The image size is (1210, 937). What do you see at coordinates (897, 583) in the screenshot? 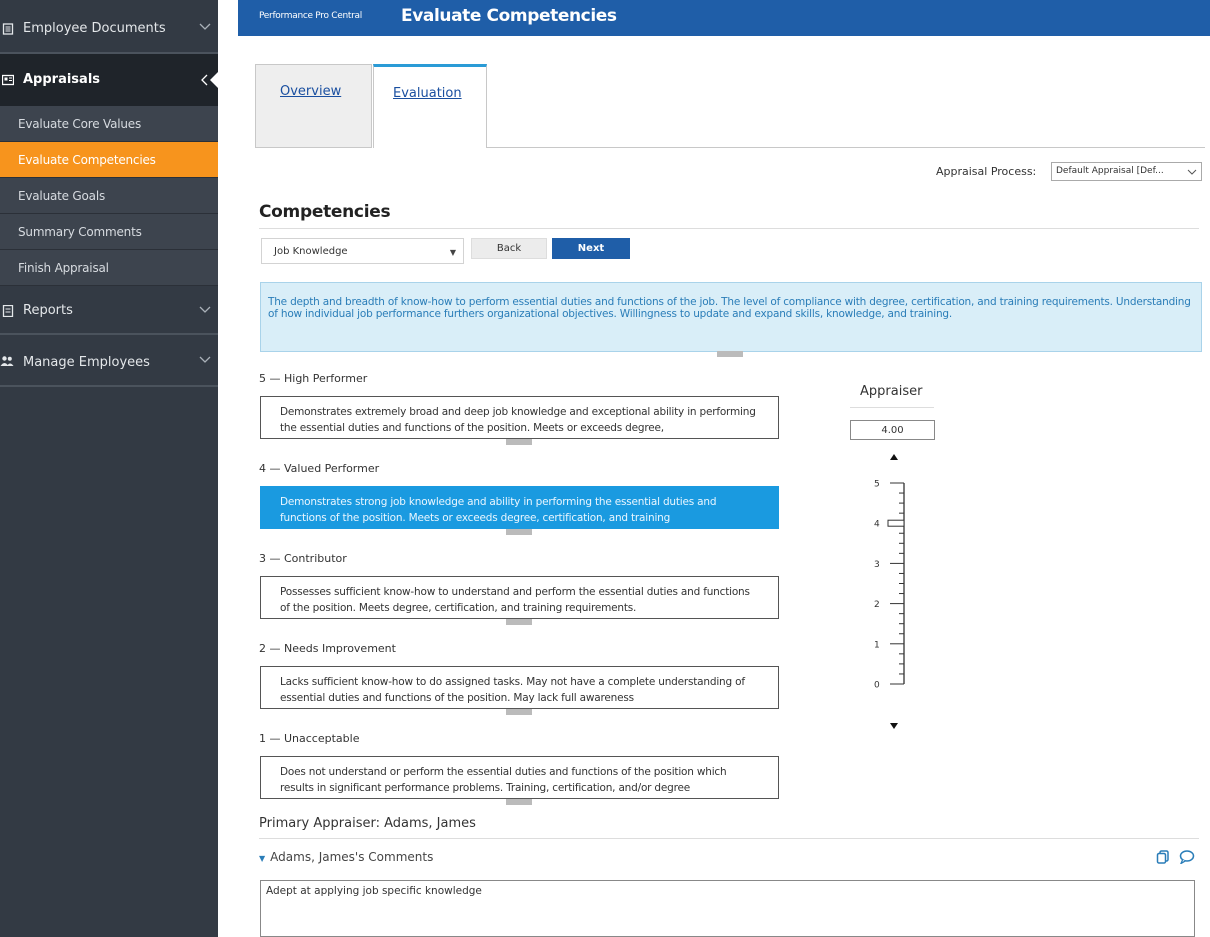
I see `slider-ticks` at bounding box center [897, 583].